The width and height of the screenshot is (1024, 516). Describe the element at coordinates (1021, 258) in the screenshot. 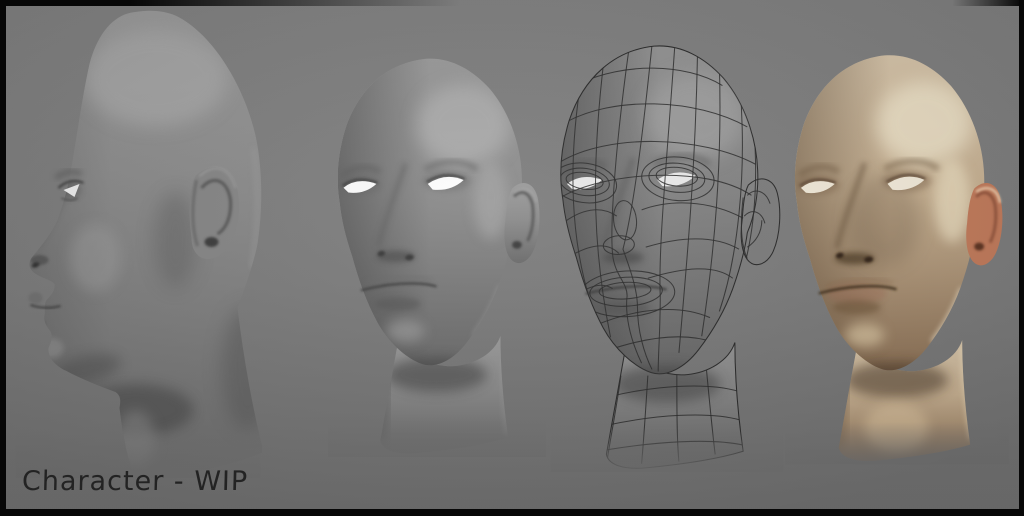

I see `frame-edge-right` at that location.